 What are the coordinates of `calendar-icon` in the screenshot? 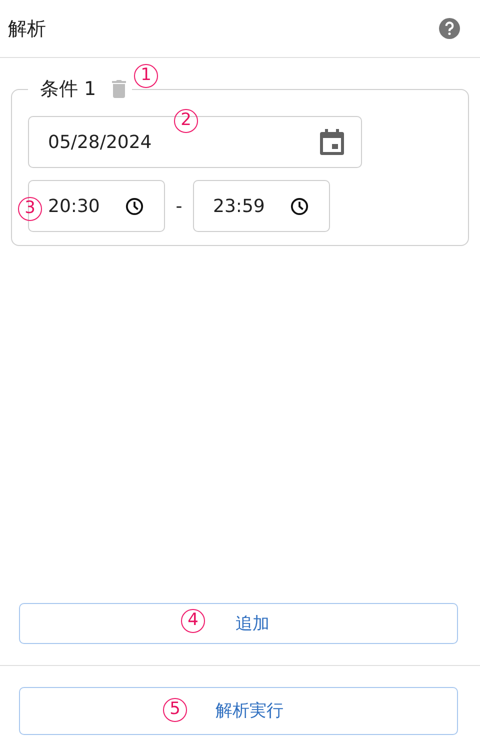 It's located at (332, 142).